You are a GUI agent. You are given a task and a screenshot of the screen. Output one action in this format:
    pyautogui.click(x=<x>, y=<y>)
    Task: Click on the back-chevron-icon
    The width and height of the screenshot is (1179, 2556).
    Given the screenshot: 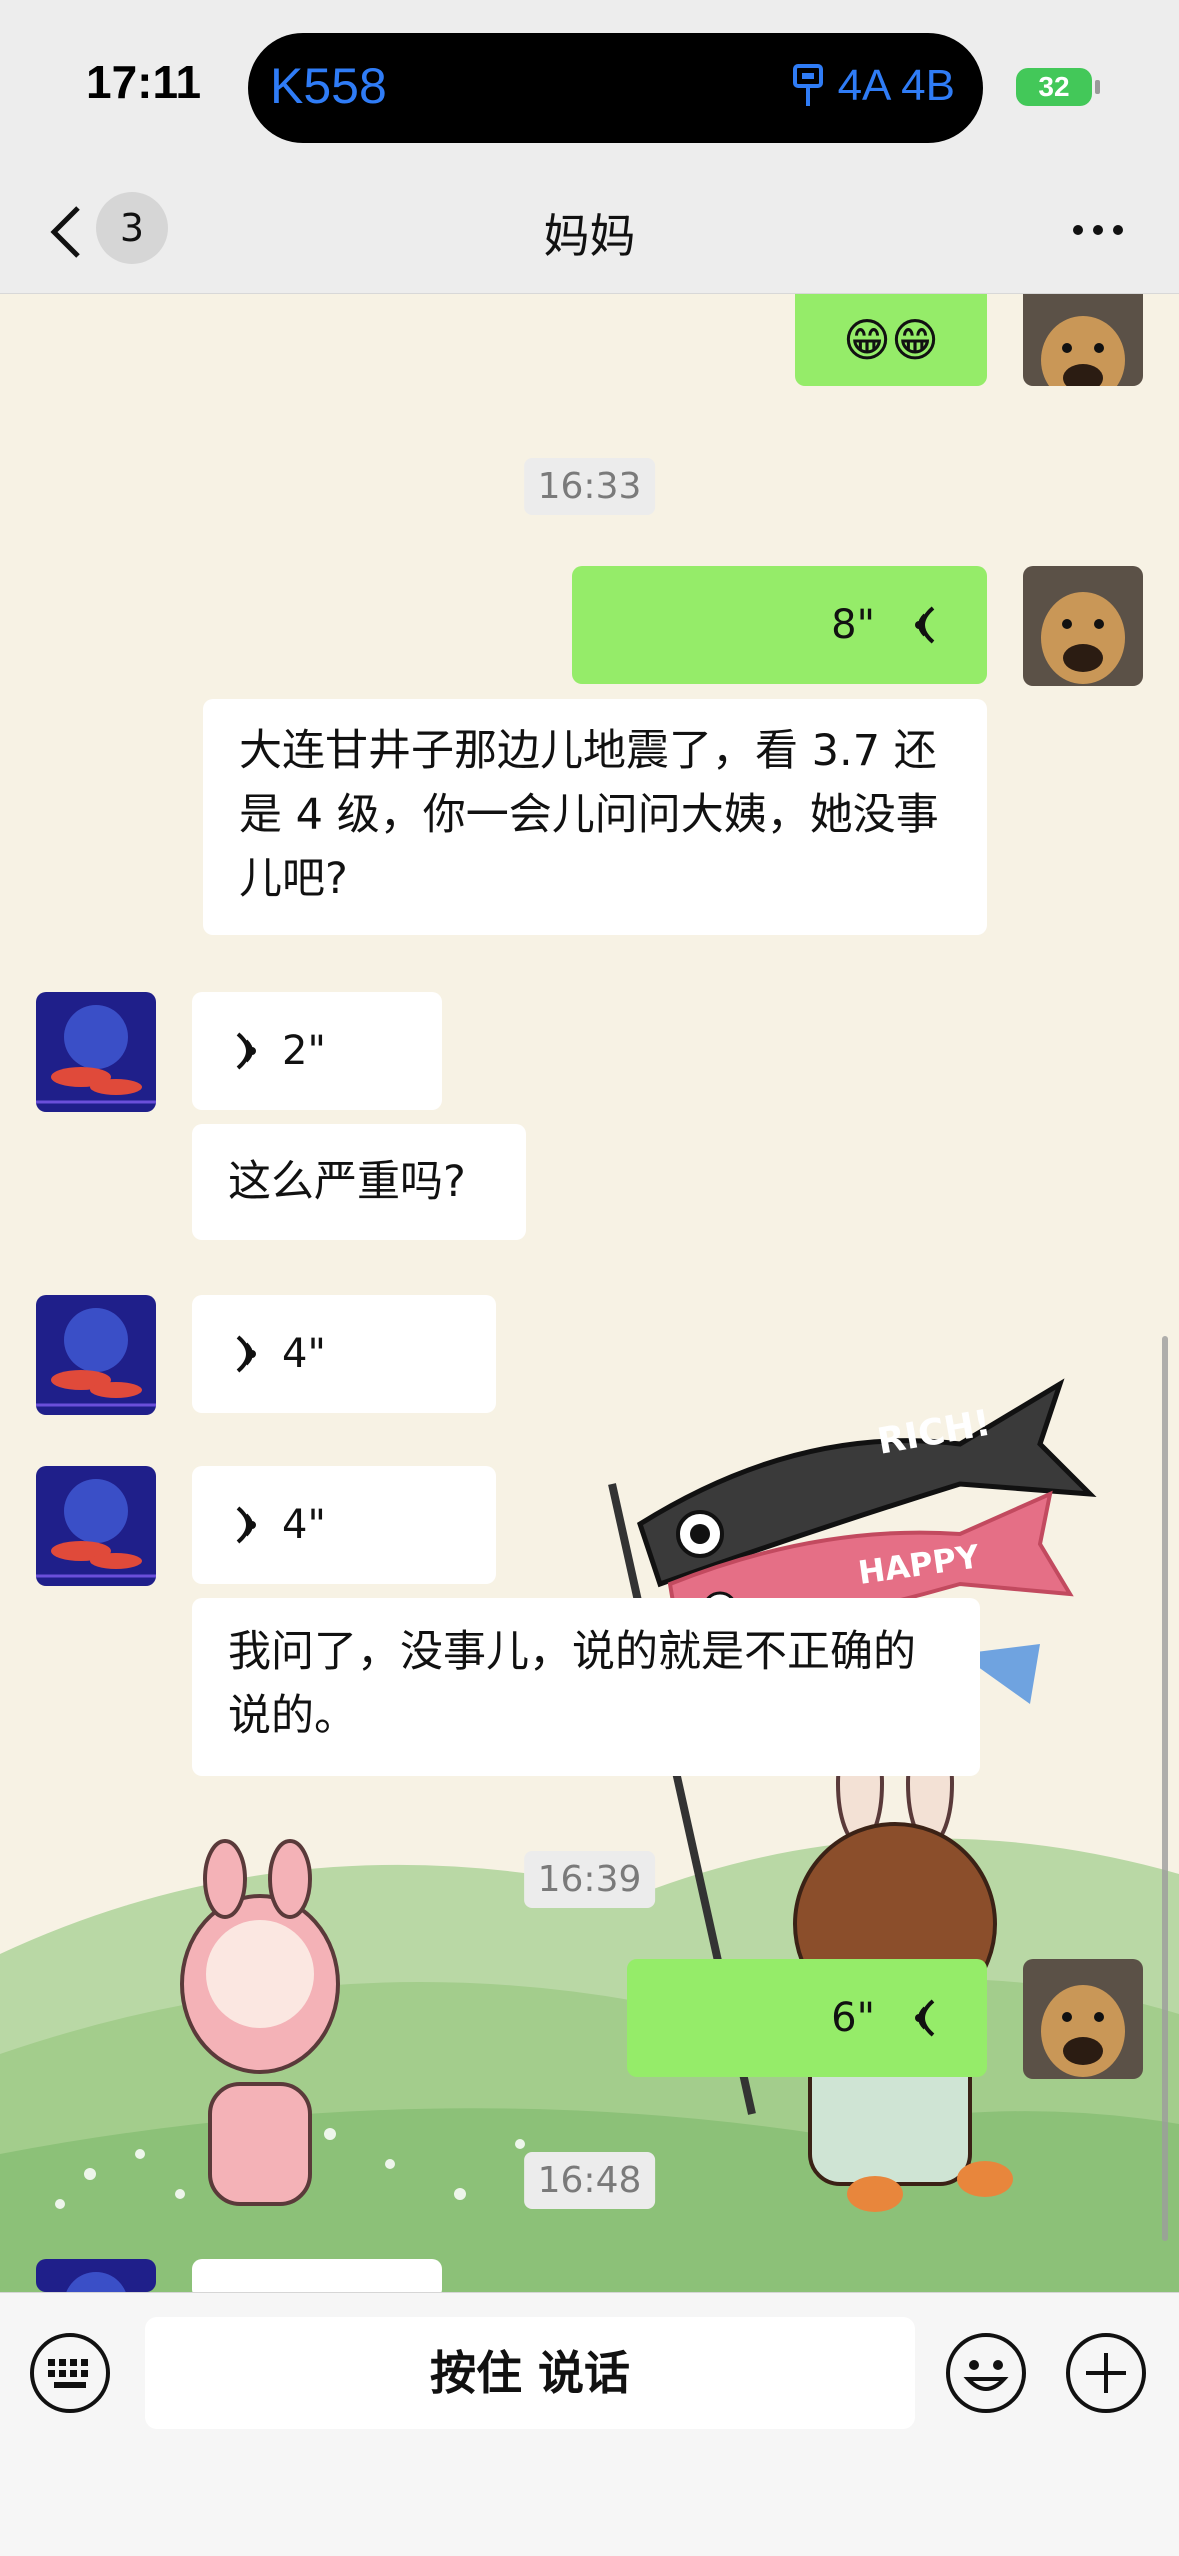 What is the action you would take?
    pyautogui.click(x=68, y=232)
    